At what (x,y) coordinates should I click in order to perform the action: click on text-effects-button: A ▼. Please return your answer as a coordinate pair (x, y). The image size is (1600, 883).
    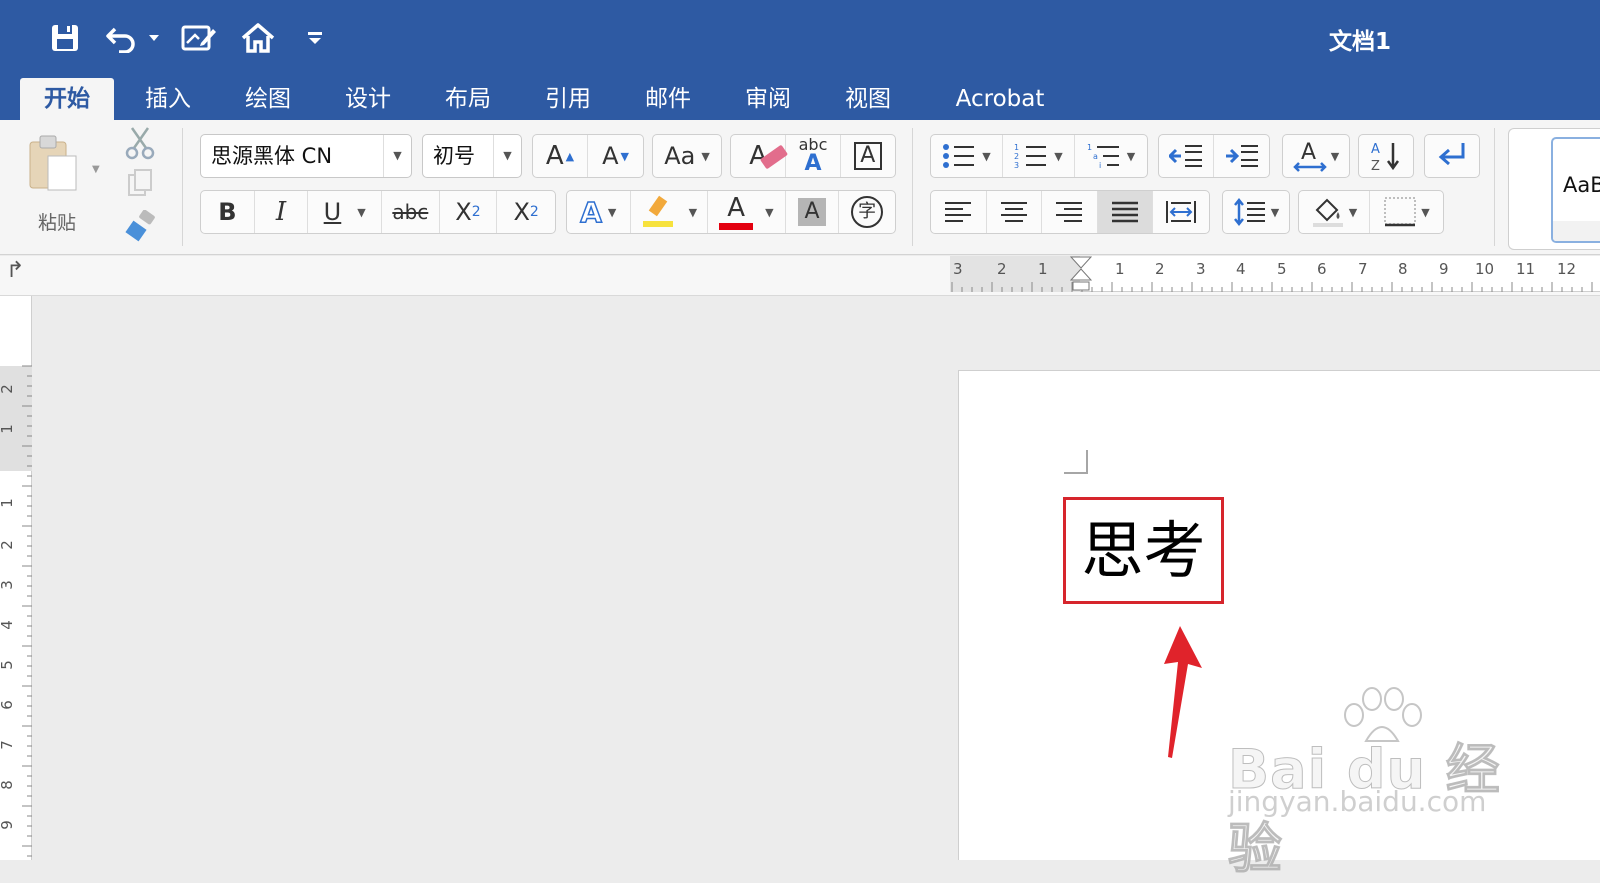
    Looking at the image, I should click on (599, 212).